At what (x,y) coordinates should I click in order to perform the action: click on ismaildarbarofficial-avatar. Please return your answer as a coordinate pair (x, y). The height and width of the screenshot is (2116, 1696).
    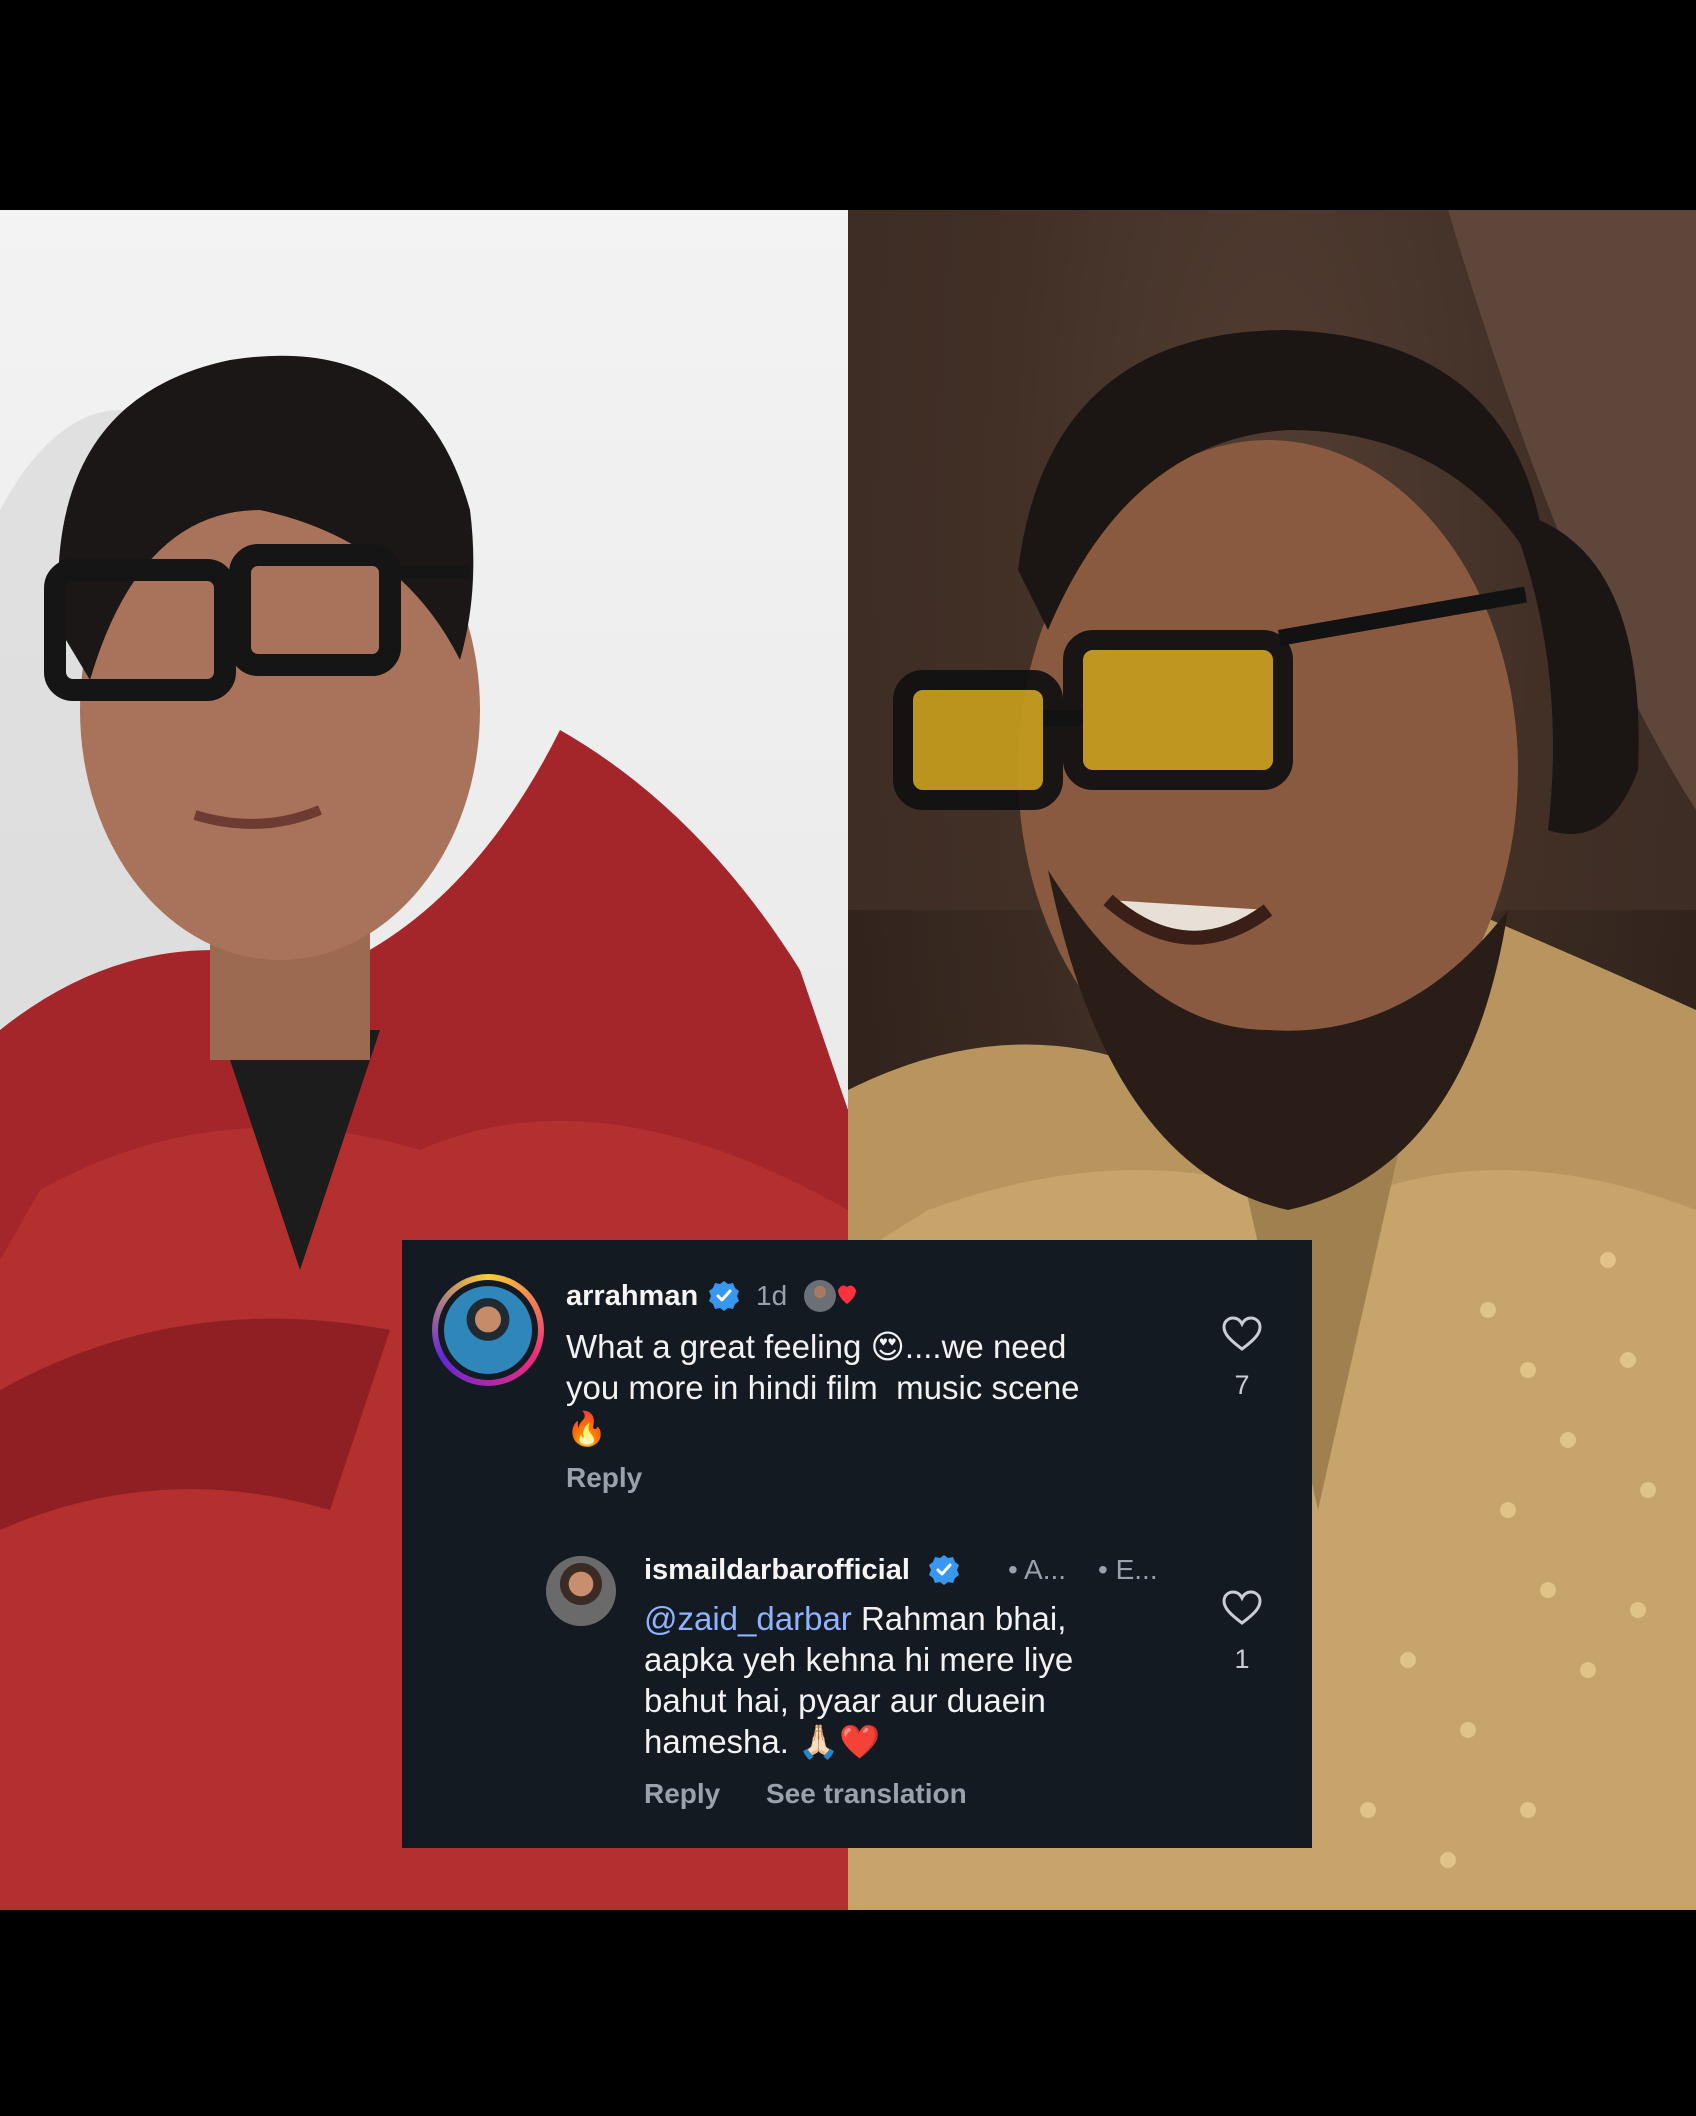
    Looking at the image, I should click on (581, 1591).